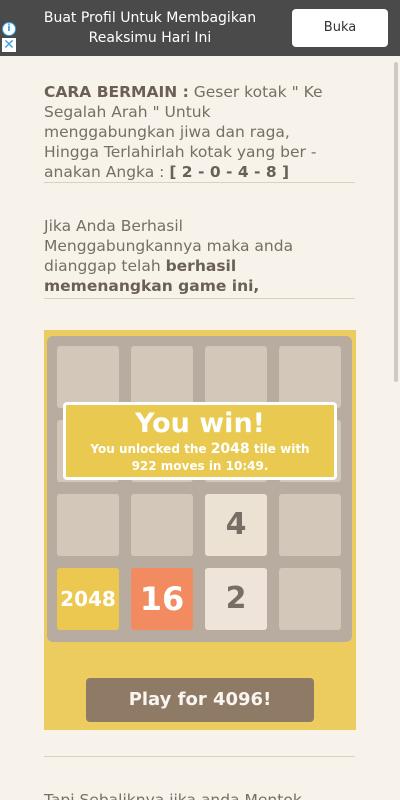 The image size is (400, 800). Describe the element at coordinates (200, 466) in the screenshot. I see `win-moves-time: 922 moves in 10:49.` at that location.